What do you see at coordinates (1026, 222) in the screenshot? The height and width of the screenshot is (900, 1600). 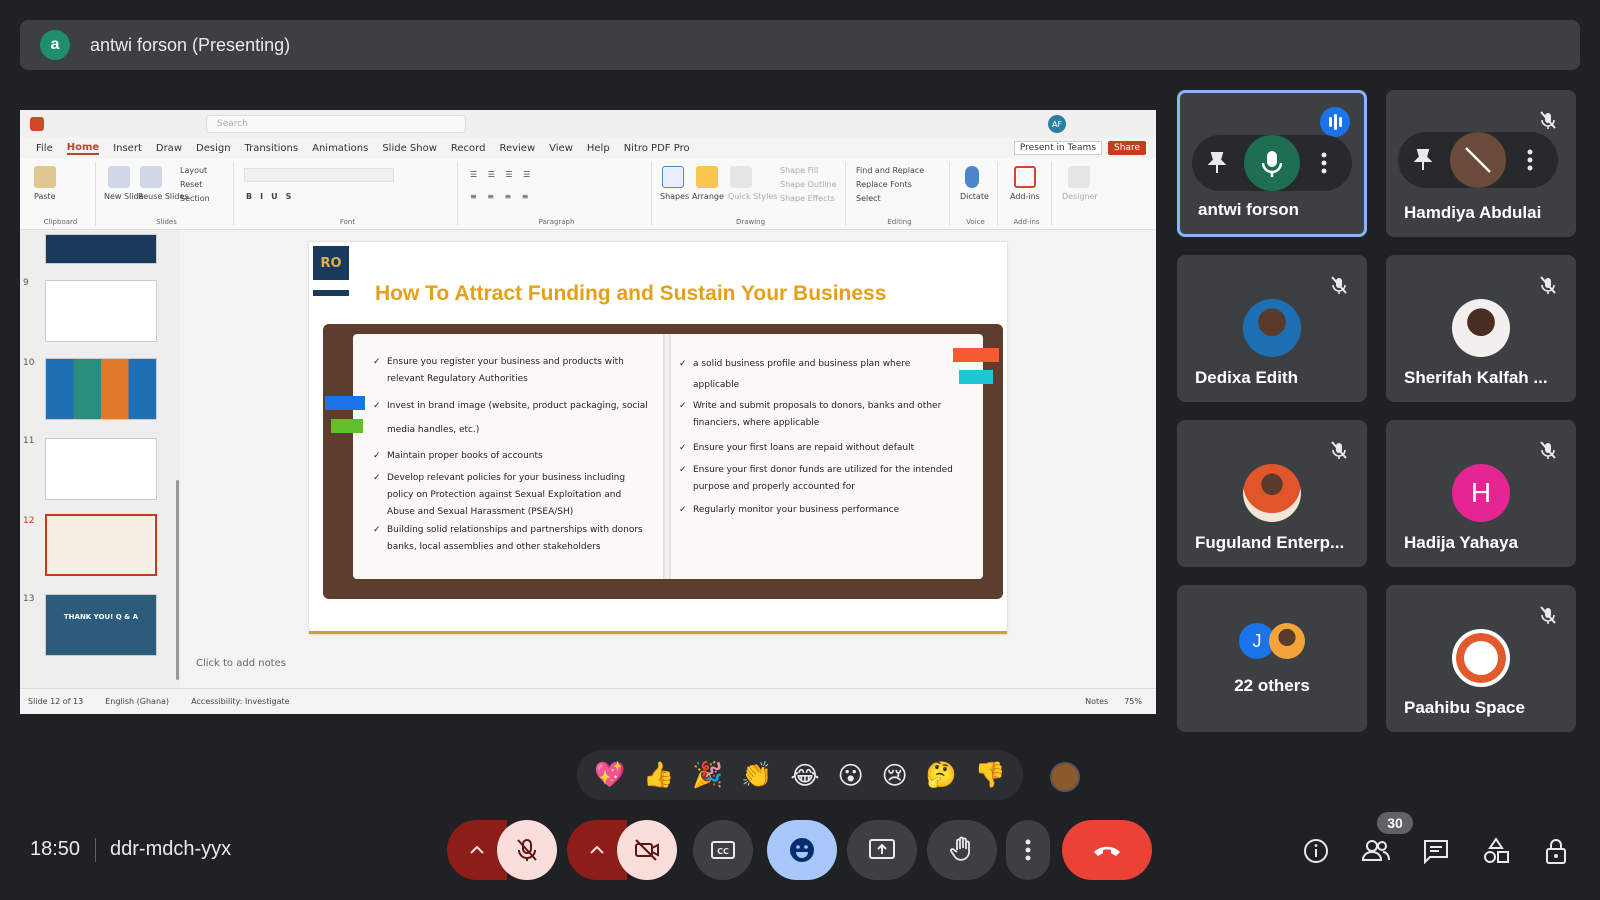 I see `addins-group-label: Add-ins` at bounding box center [1026, 222].